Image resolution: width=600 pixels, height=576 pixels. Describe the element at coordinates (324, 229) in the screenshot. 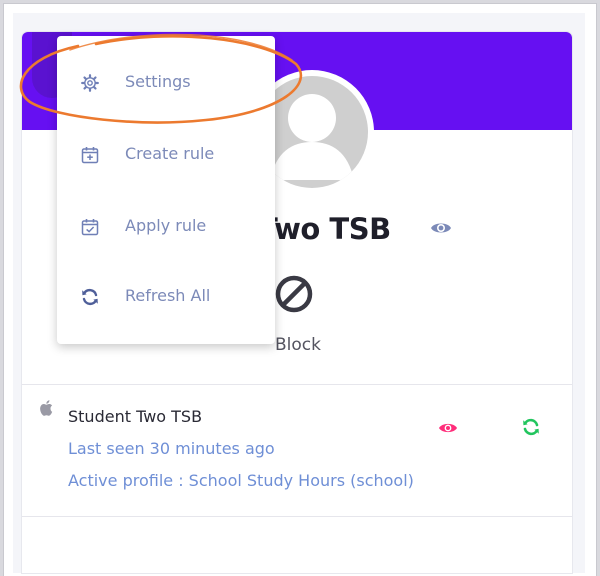

I see `student-name: Two TSB` at that location.